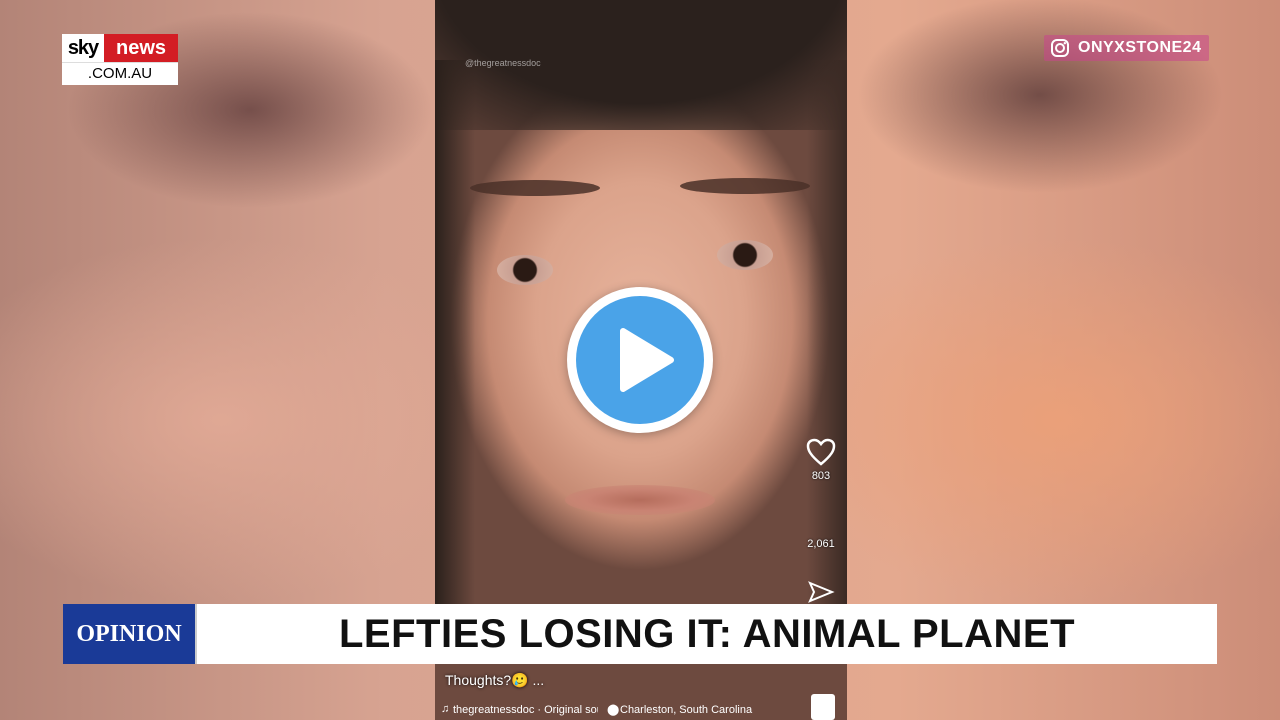  Describe the element at coordinates (525, 710) in the screenshot. I see `tiktok-sound: thegreatnessdoc · Original sound` at that location.